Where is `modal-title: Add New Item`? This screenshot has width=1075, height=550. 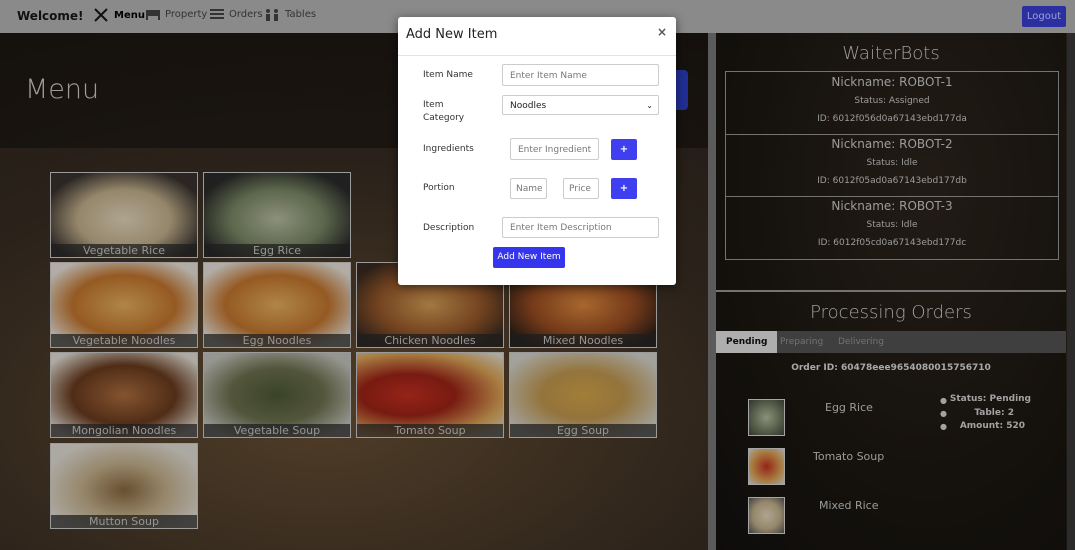
modal-title: Add New Item is located at coordinates (452, 34).